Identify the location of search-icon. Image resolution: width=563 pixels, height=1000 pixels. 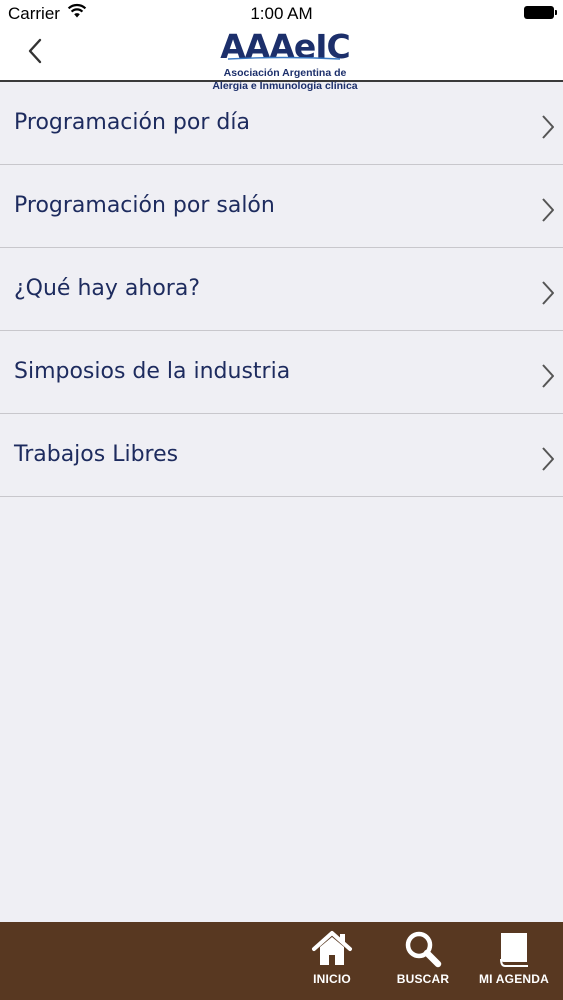
(423, 949).